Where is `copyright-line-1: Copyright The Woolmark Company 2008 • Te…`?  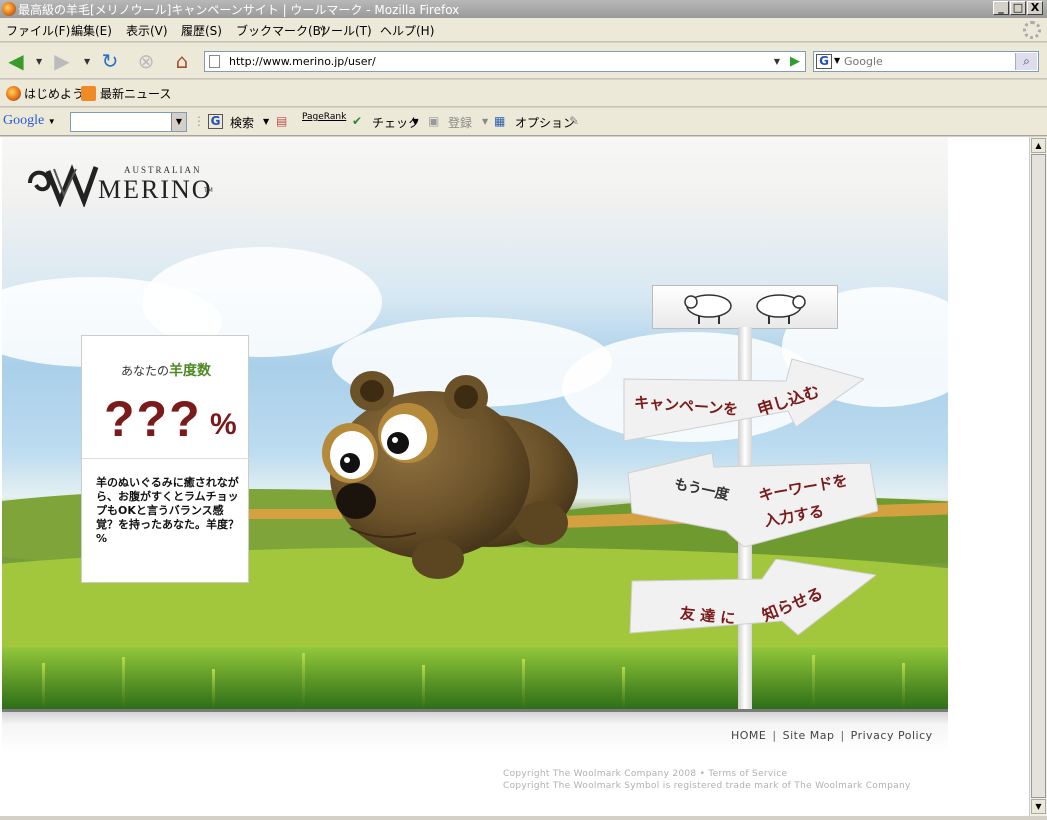 copyright-line-1: Copyright The Woolmark Company 2008 • Te… is located at coordinates (645, 774).